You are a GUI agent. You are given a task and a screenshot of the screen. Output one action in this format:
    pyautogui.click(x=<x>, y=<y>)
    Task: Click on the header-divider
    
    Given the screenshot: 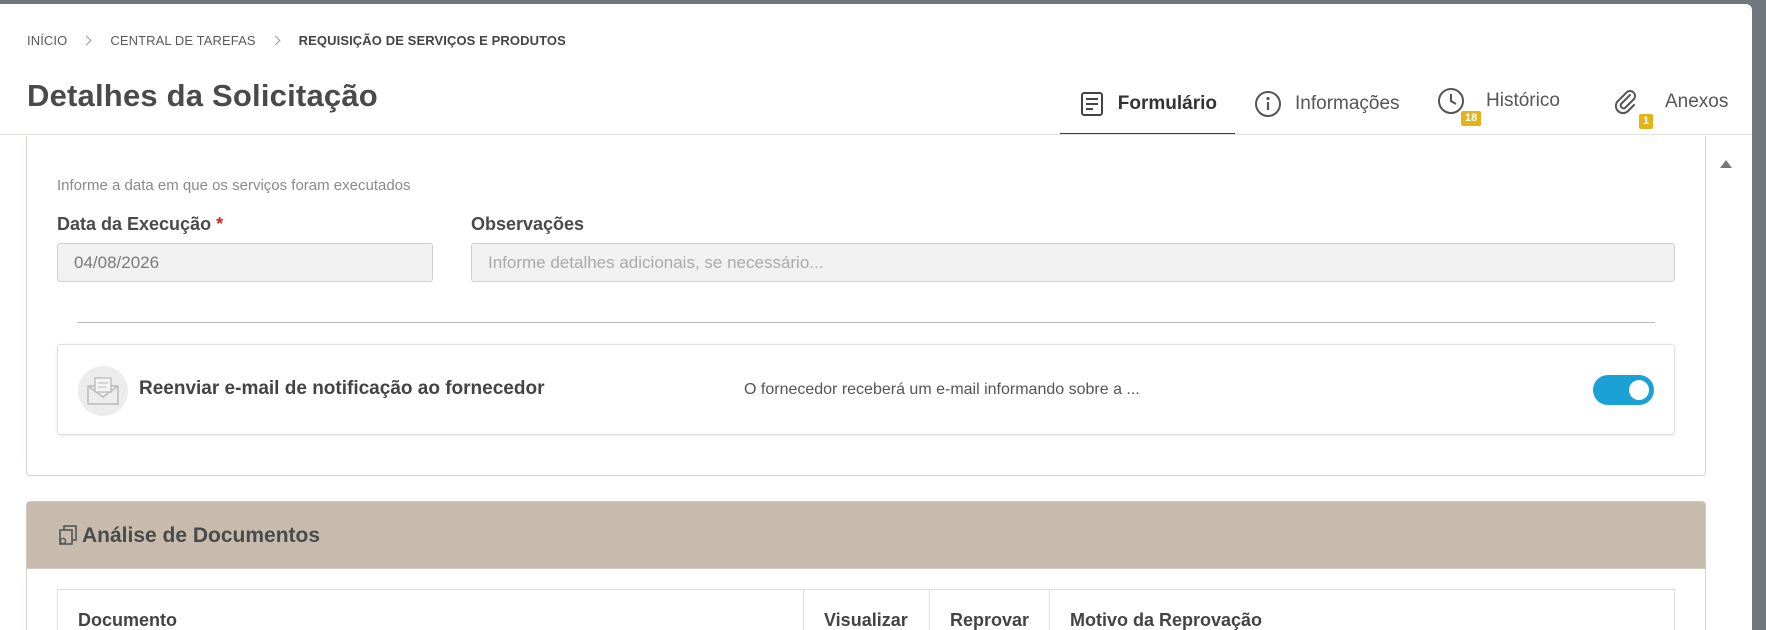 What is the action you would take?
    pyautogui.click(x=876, y=134)
    